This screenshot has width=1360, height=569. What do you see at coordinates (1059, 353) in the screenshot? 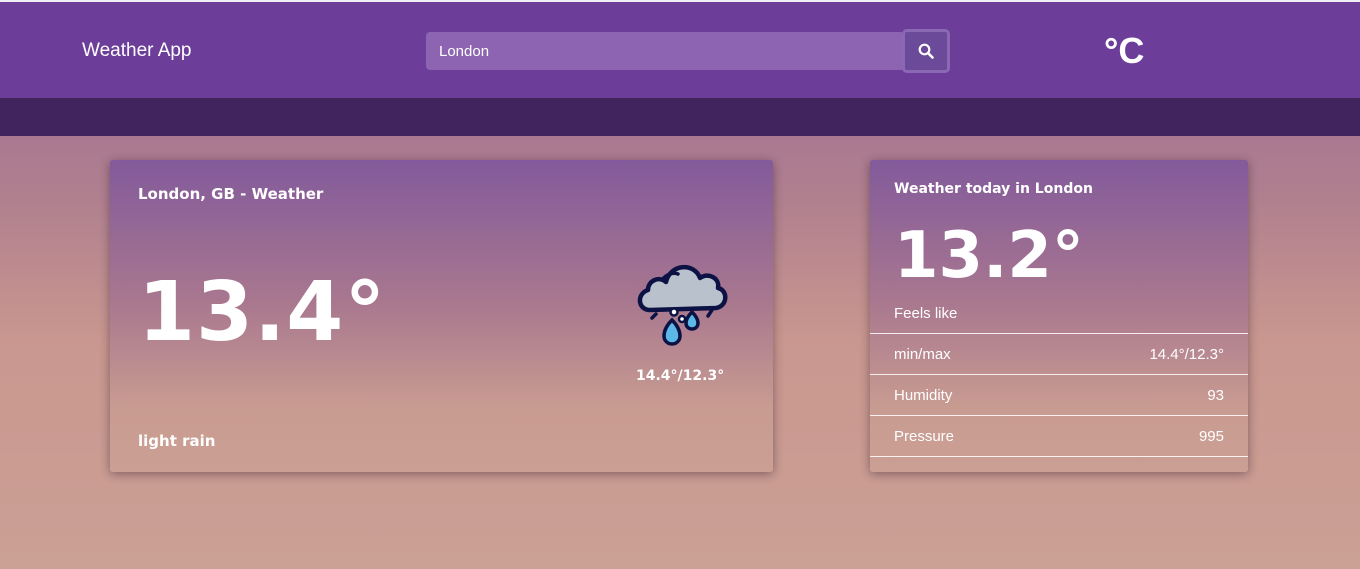
I see `detail-row-minmax: min/max 14.4°/12.3°` at bounding box center [1059, 353].